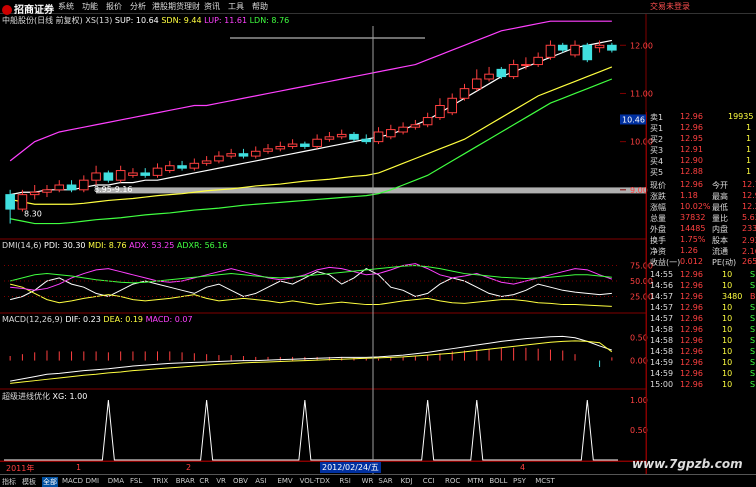 This screenshot has width=756, height=487. Describe the element at coordinates (741, 116) in the screenshot. I see `ask-volume: 19935` at that location.